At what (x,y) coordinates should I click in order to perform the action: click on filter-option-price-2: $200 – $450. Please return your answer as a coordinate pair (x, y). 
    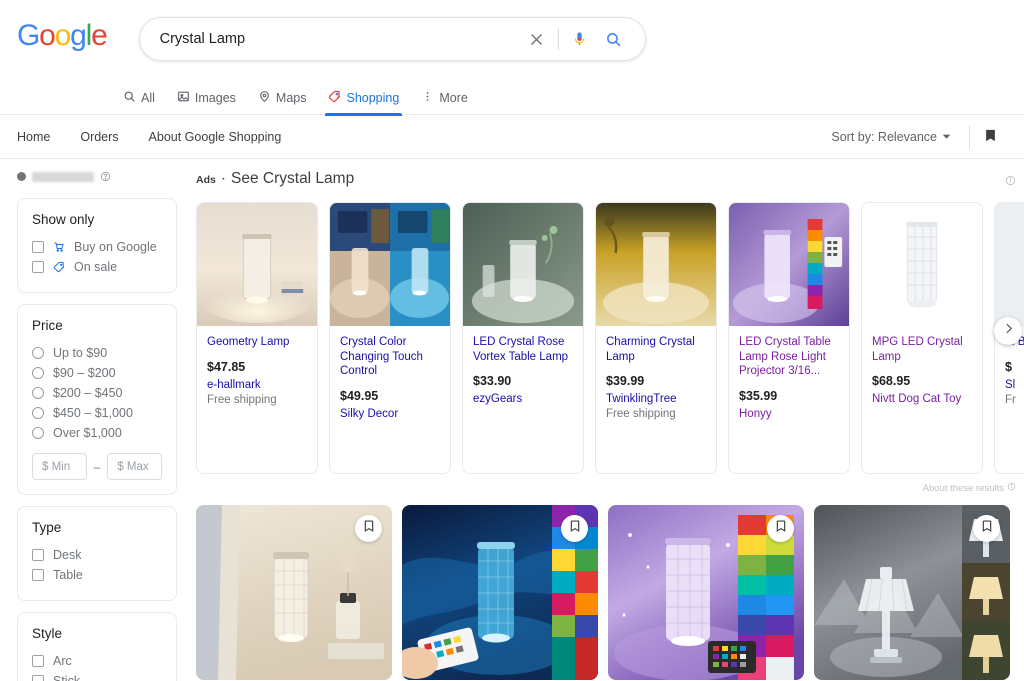
    Looking at the image, I should click on (97, 393).